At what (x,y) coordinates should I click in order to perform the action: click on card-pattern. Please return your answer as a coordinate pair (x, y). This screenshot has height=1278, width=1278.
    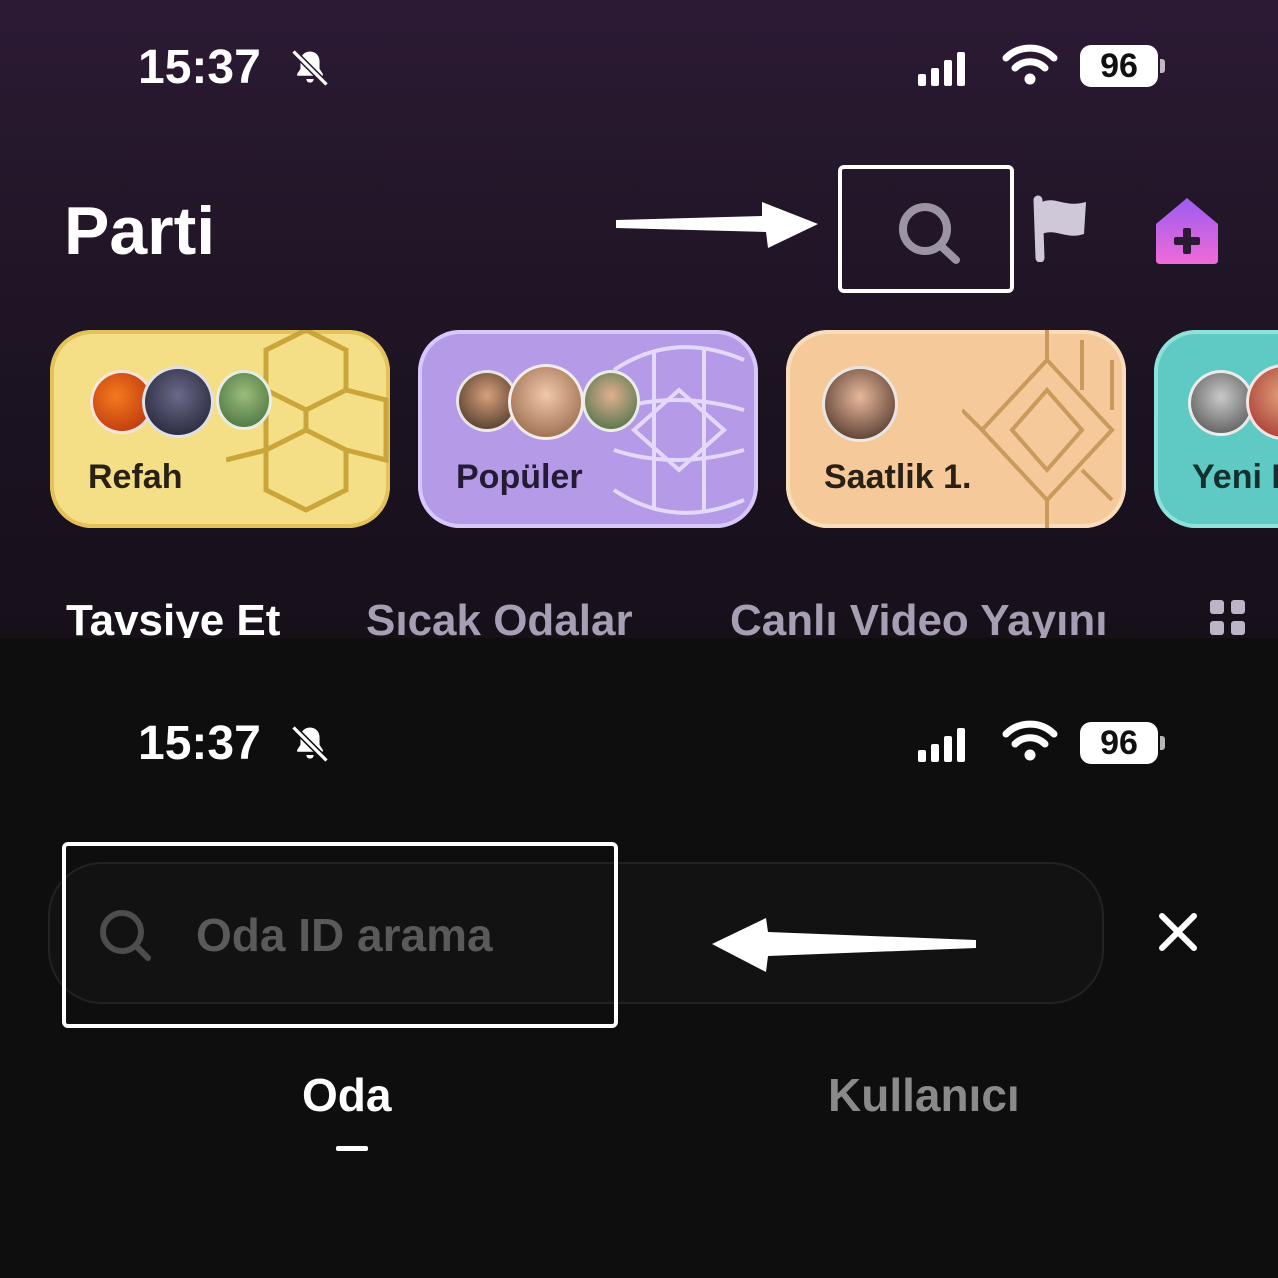
    Looking at the image, I should click on (1038, 429).